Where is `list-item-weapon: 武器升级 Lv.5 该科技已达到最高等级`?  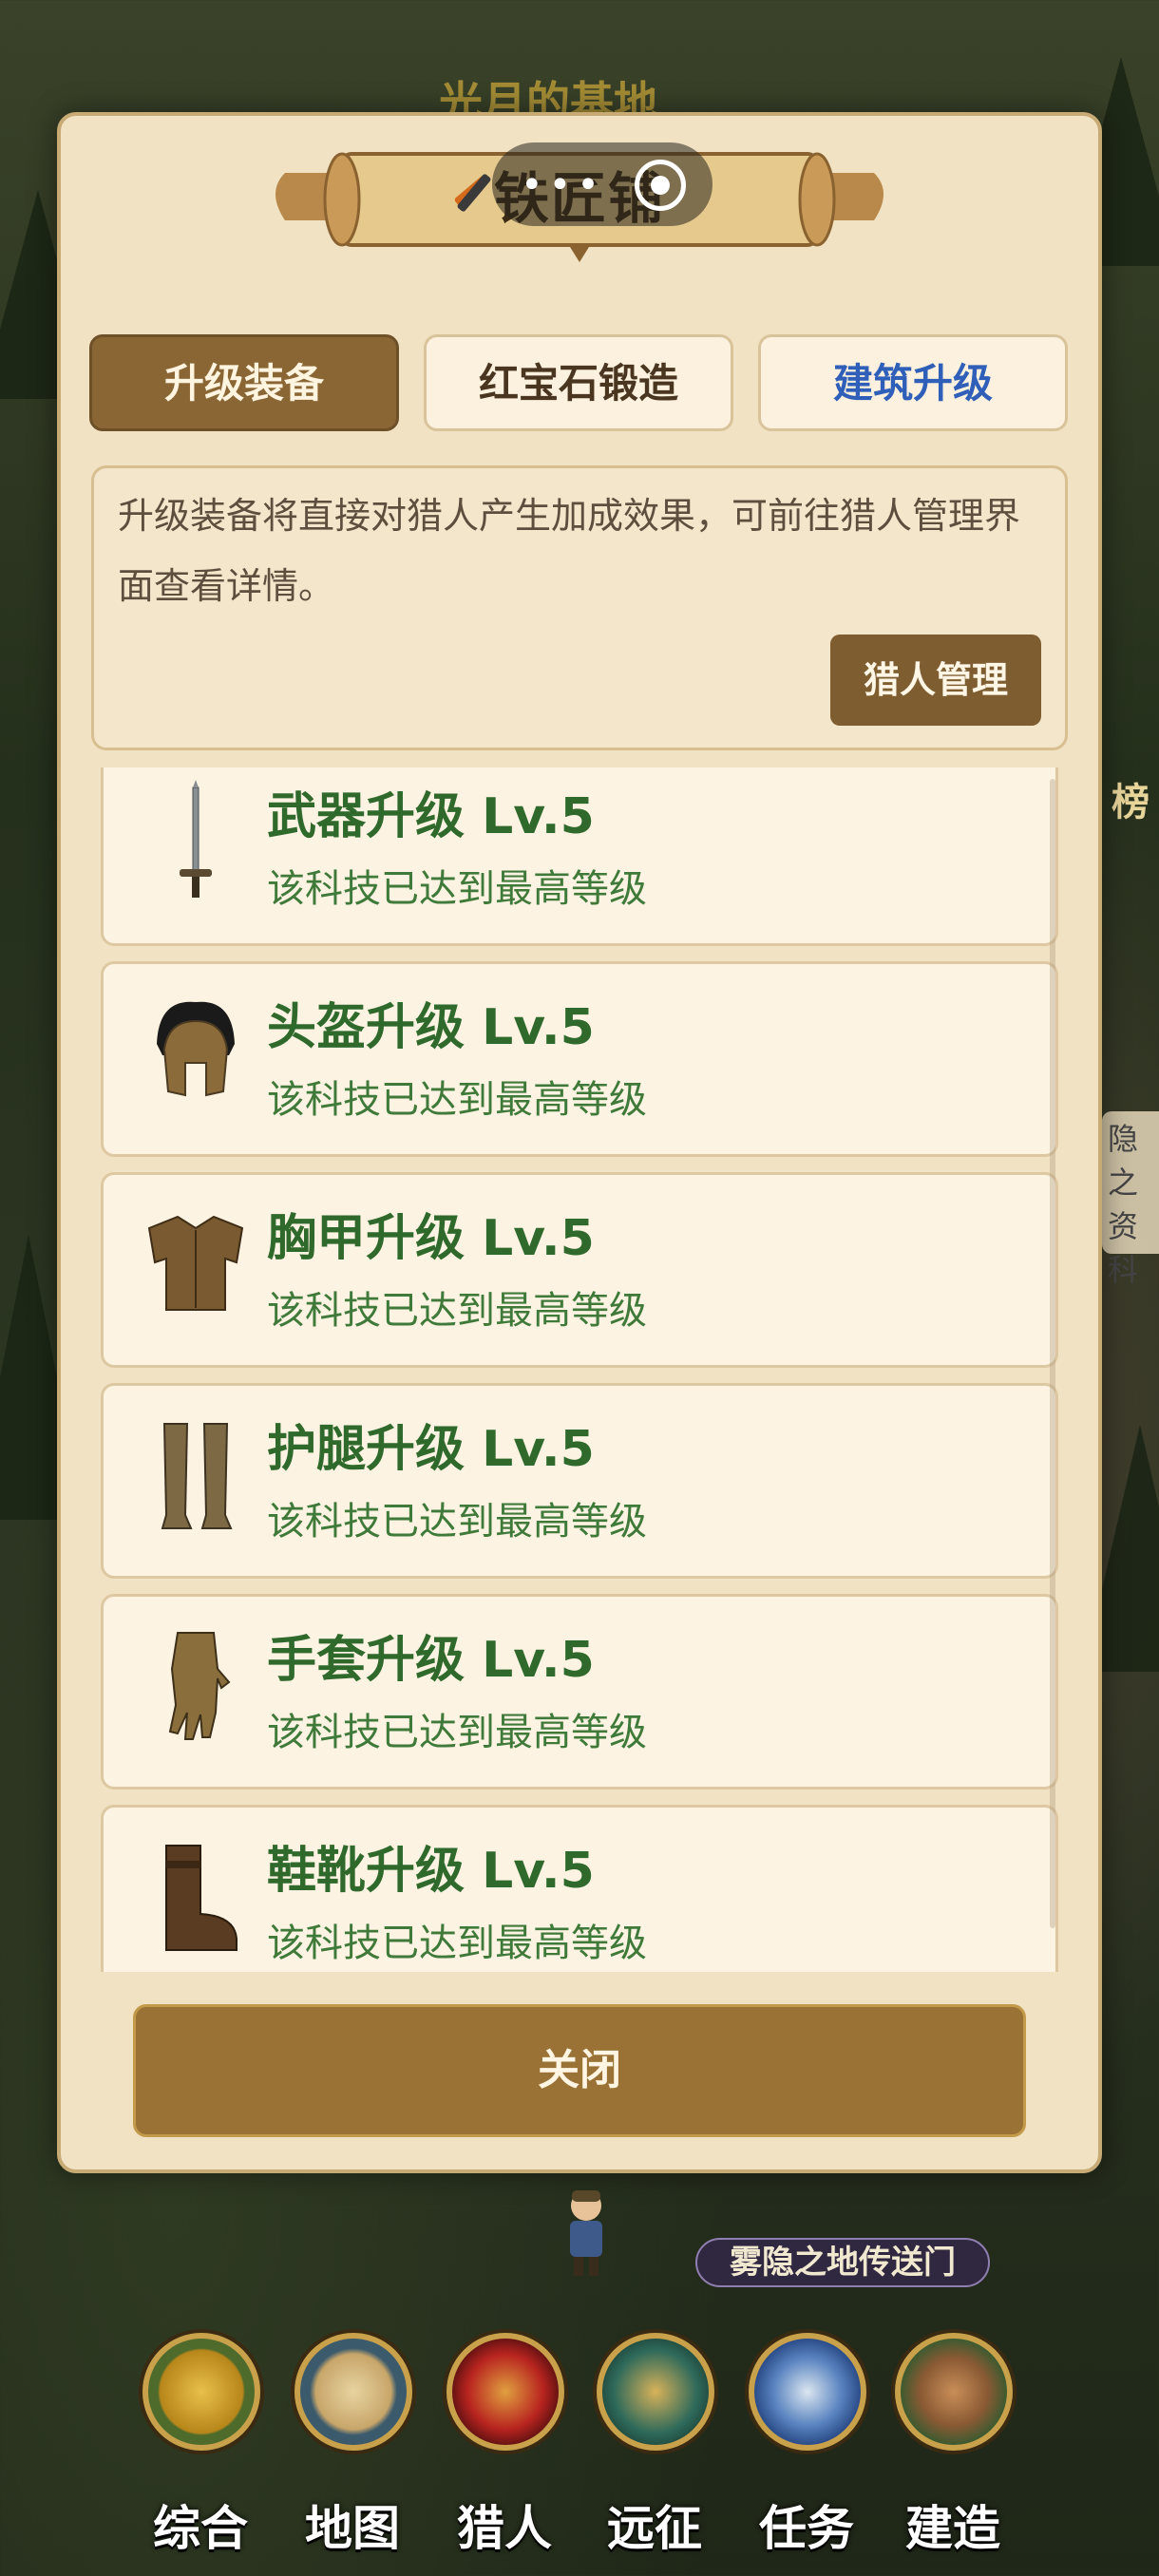
list-item-weapon: 武器升级 Lv.5 该科技已达到最高等级 is located at coordinates (579, 856).